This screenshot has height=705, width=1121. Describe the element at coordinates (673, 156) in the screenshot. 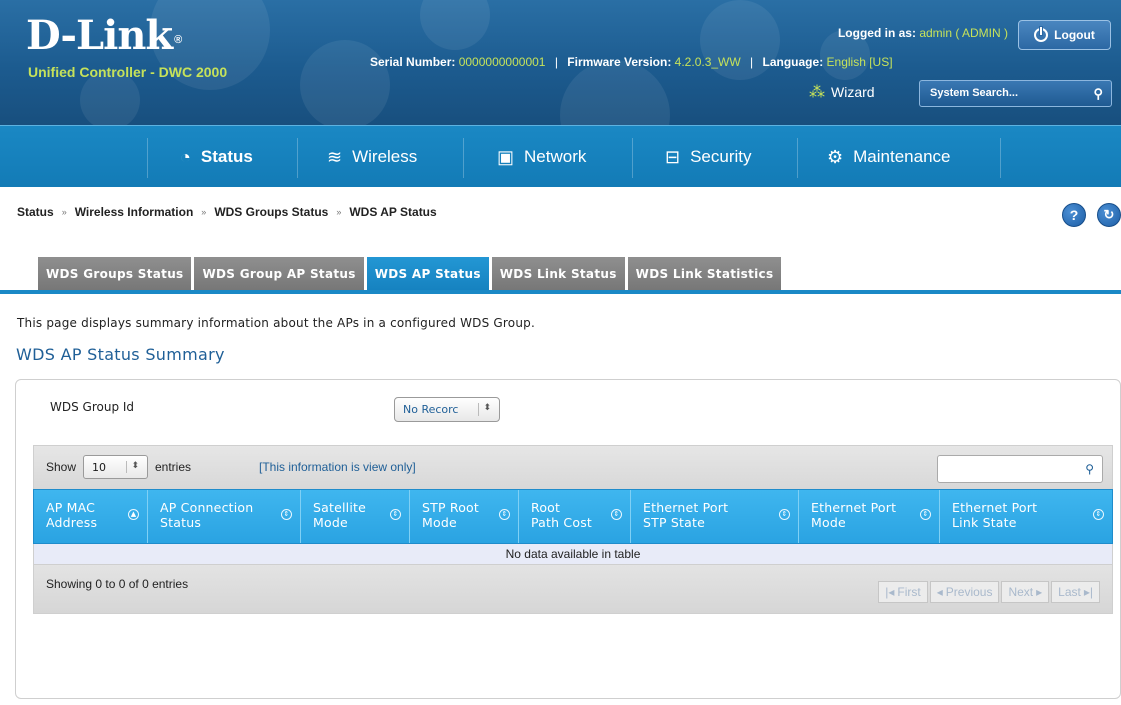

I see `lock-icon: ⊟` at that location.